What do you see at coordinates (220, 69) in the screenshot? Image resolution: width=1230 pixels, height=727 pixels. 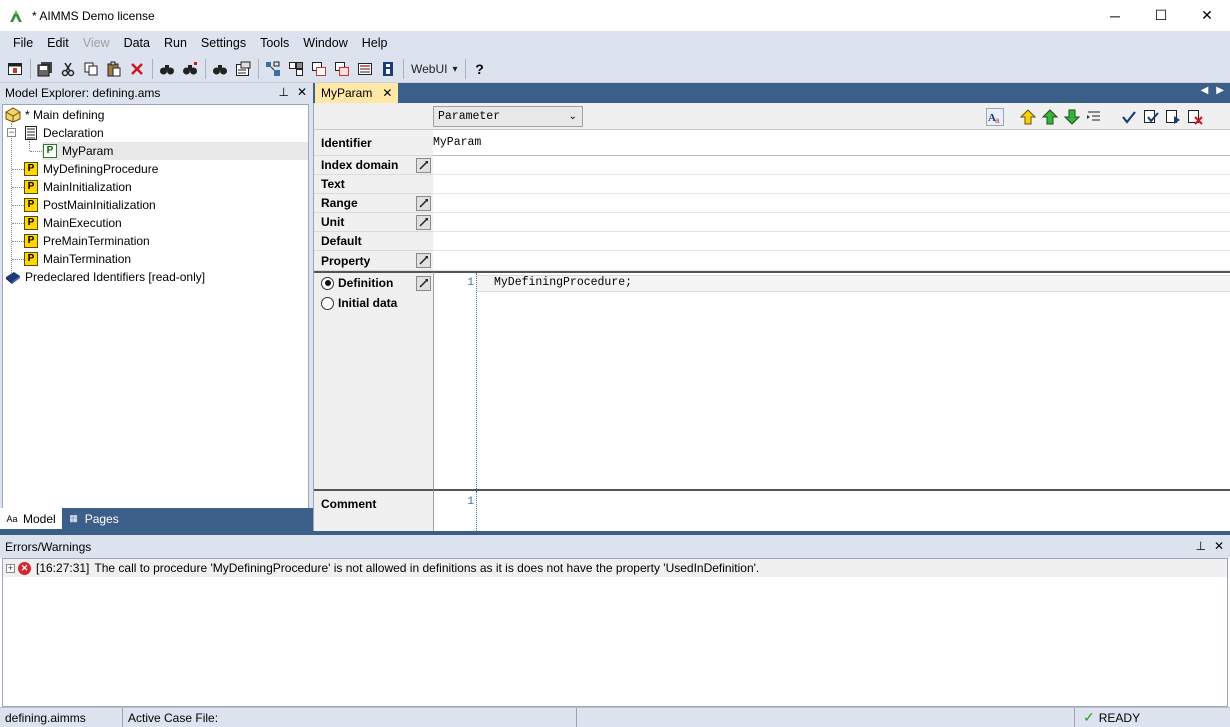 I see `find-identifier-icon` at bounding box center [220, 69].